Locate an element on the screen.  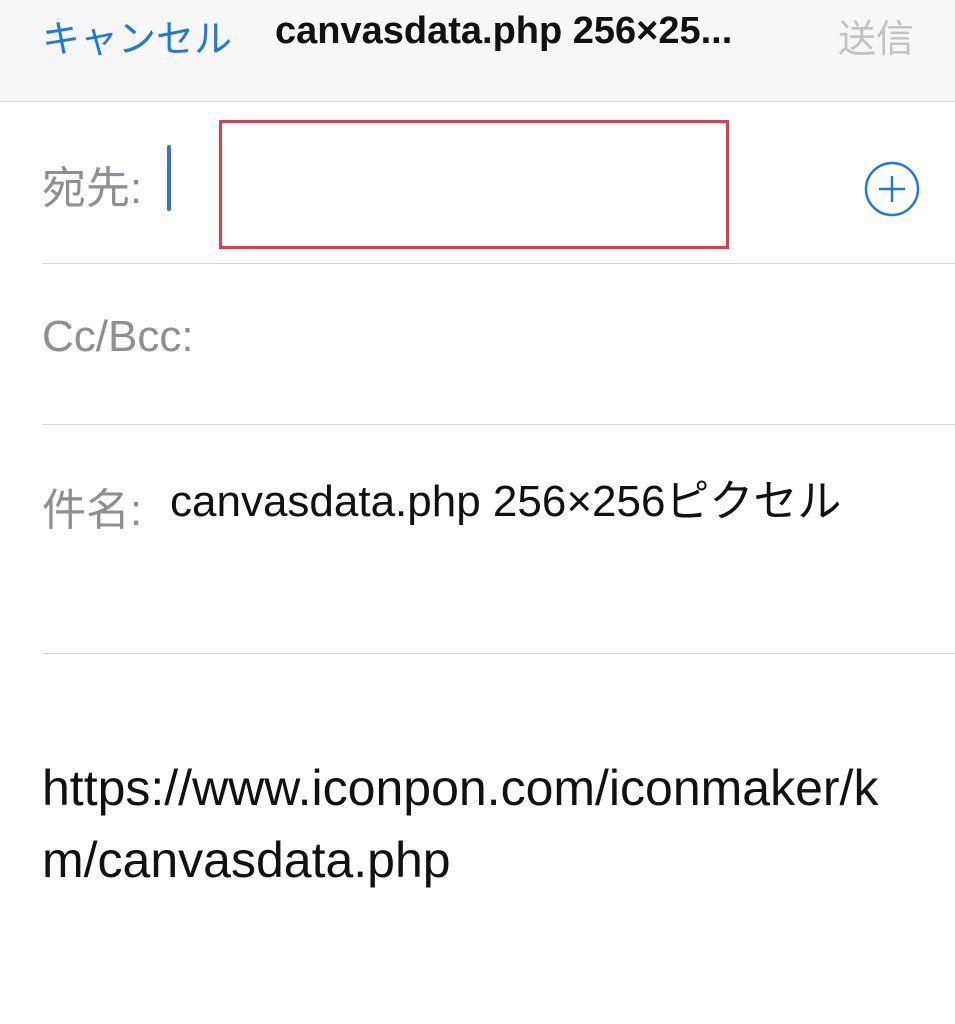
navigation-bar: キャンセル canvasdata.php 256×25... 送信 is located at coordinates (477, 51).